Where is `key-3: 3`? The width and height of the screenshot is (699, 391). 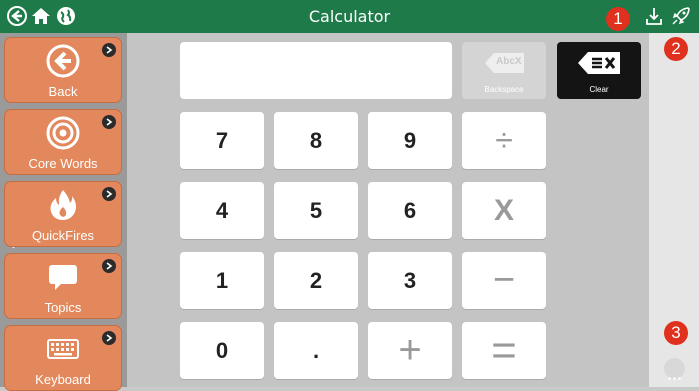
key-3: 3 is located at coordinates (410, 280).